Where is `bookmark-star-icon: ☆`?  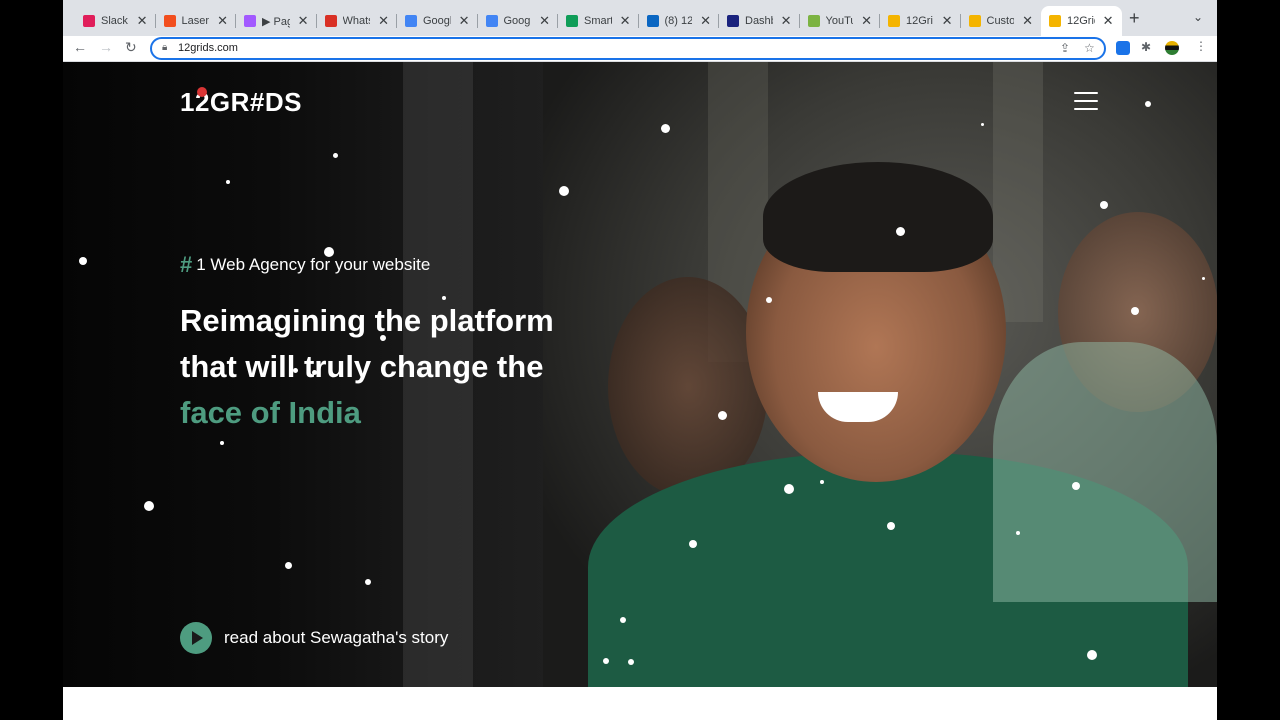
bookmark-star-icon: ☆ is located at coordinates (1089, 48).